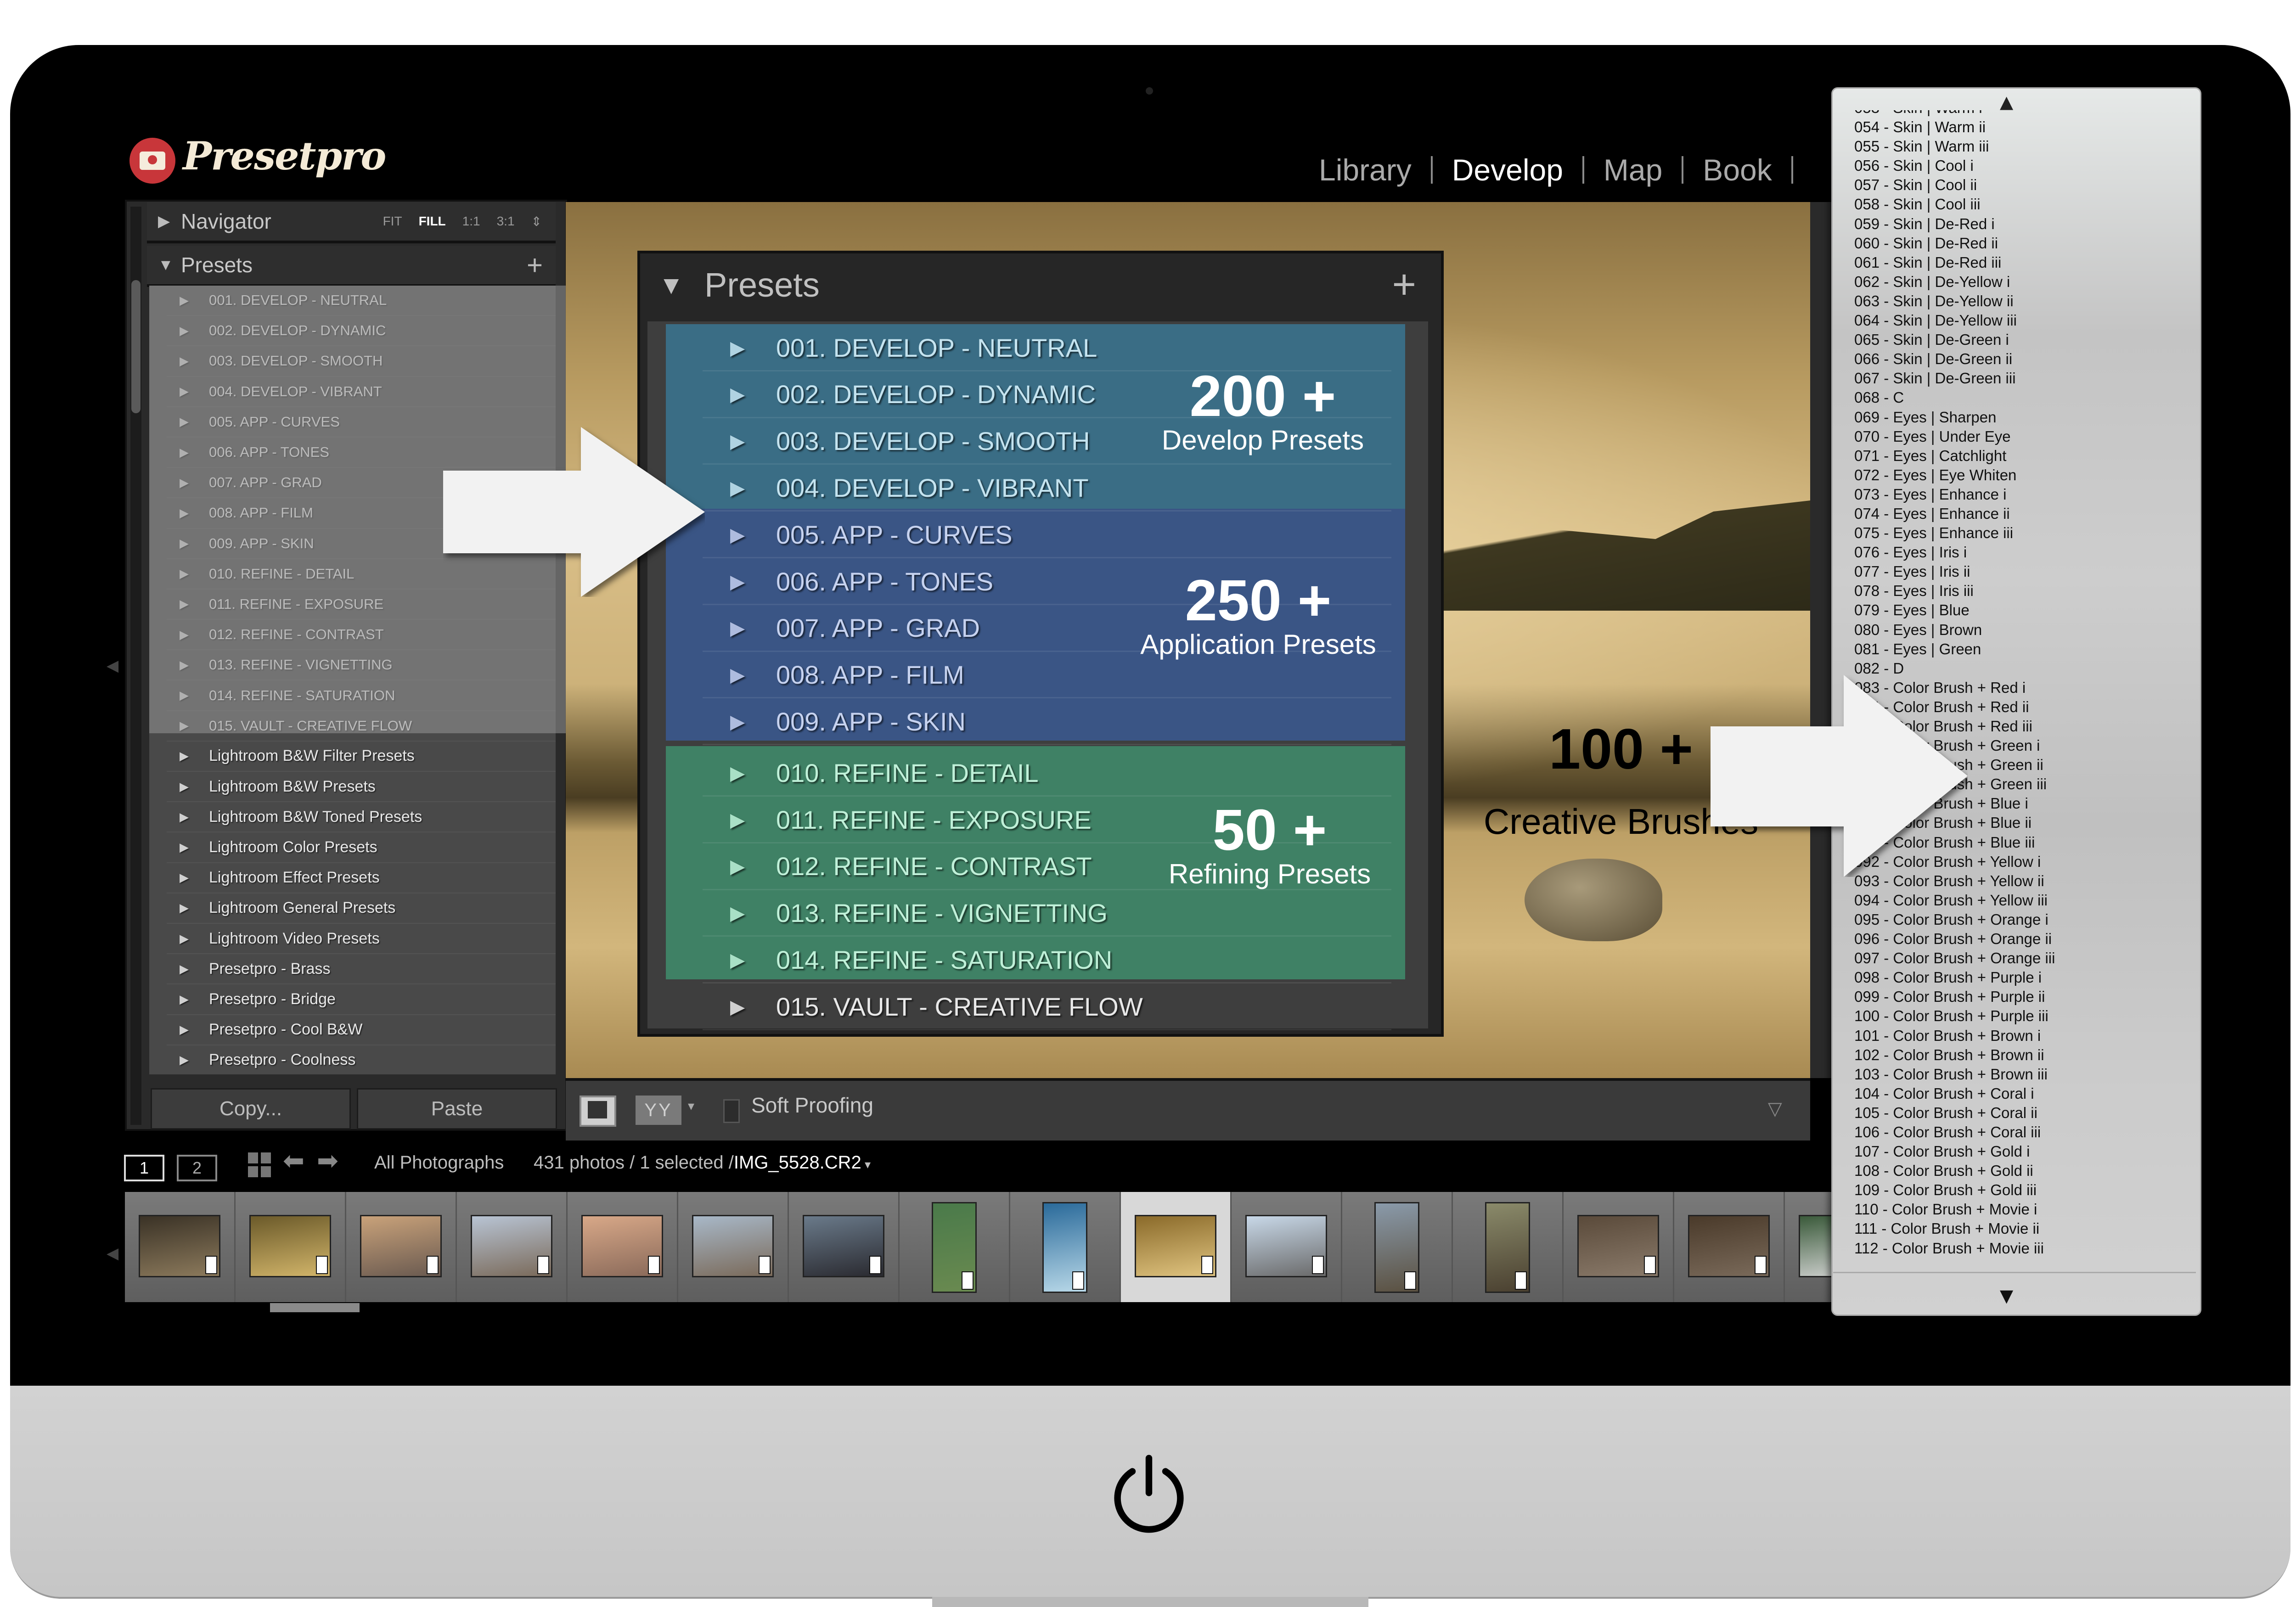 This screenshot has width=2296, height=1607. What do you see at coordinates (1149, 1494) in the screenshot?
I see `power-icon` at bounding box center [1149, 1494].